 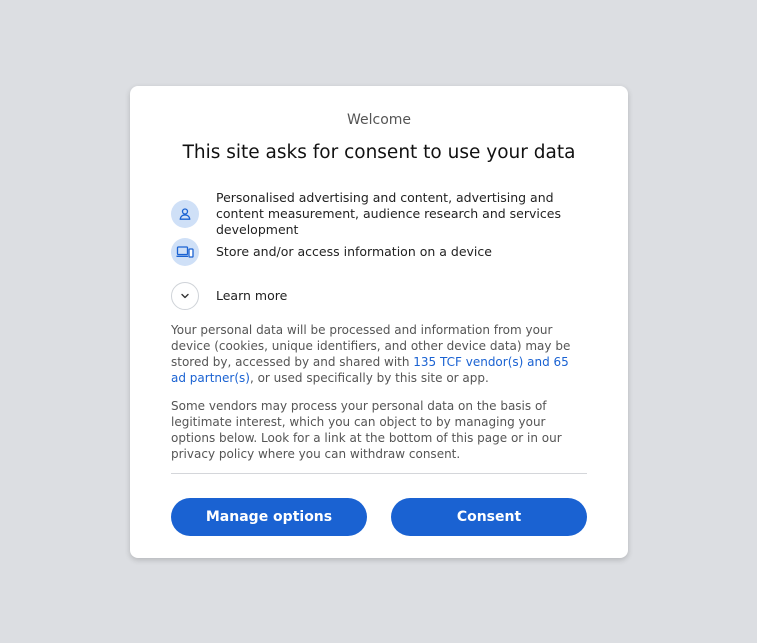 I want to click on learn-more-label: Learn more, so click(x=251, y=296).